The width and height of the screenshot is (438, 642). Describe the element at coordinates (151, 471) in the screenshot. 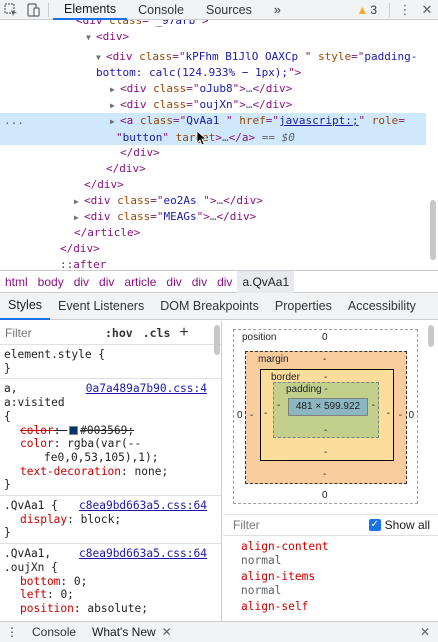

I see `property-value: none;` at that location.